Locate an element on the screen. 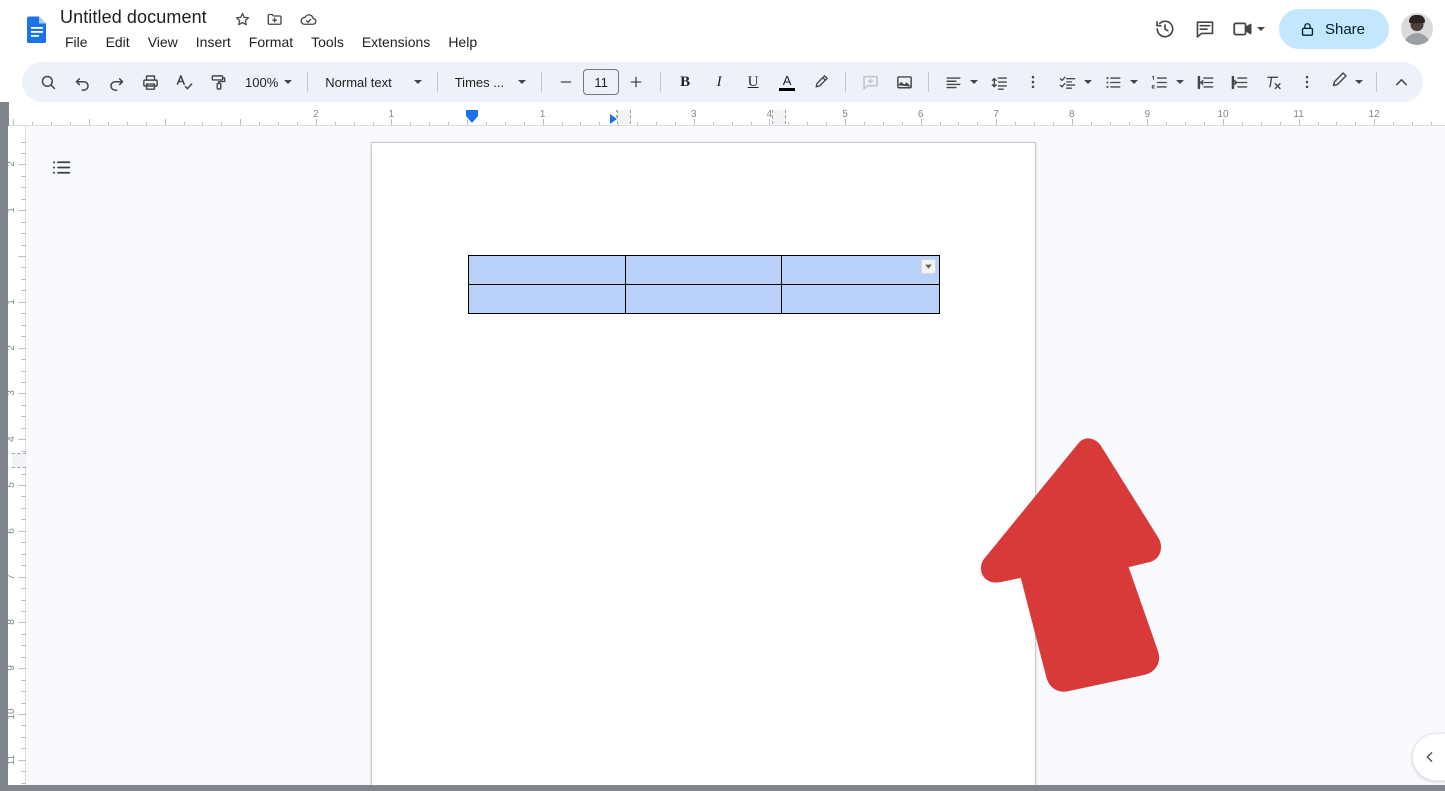 The width and height of the screenshot is (1445, 791). left-indent-marker is located at coordinates (472, 119).